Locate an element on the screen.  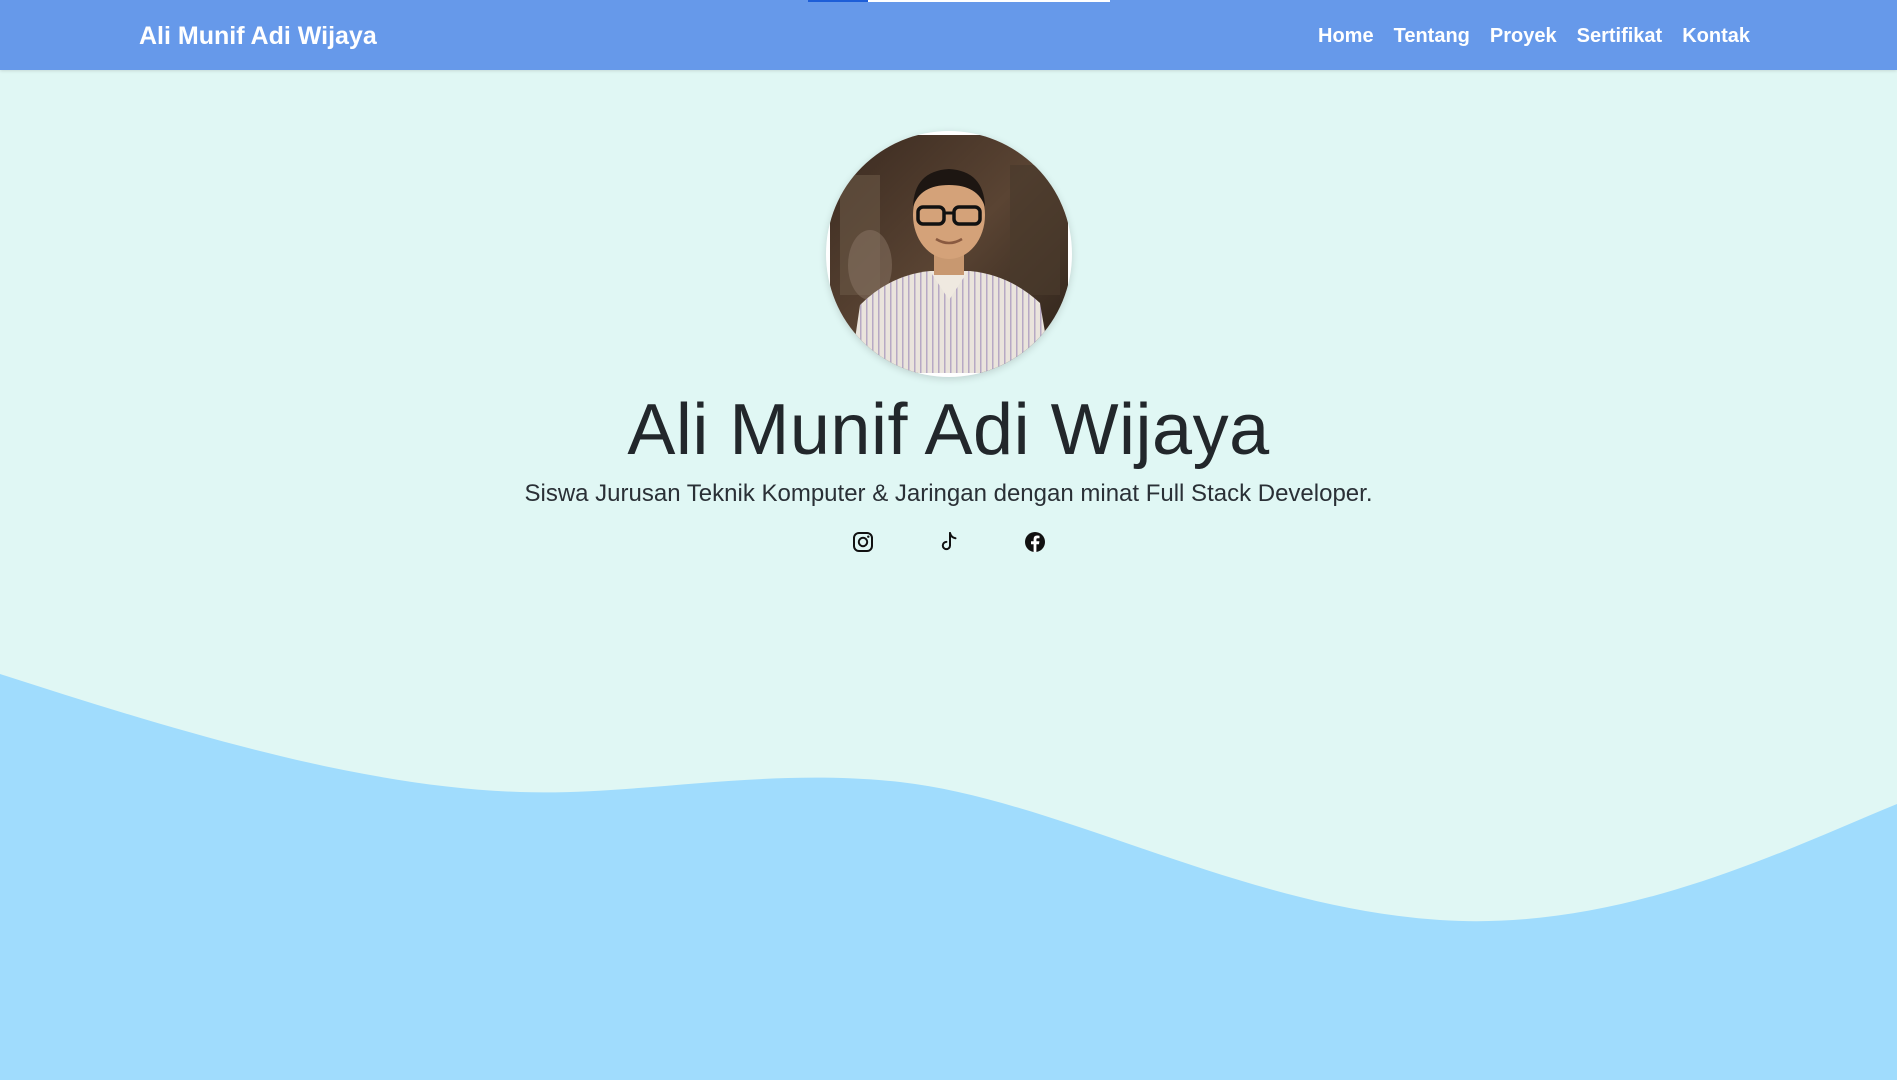
nav-link-proyek: Proyek is located at coordinates (1523, 36).